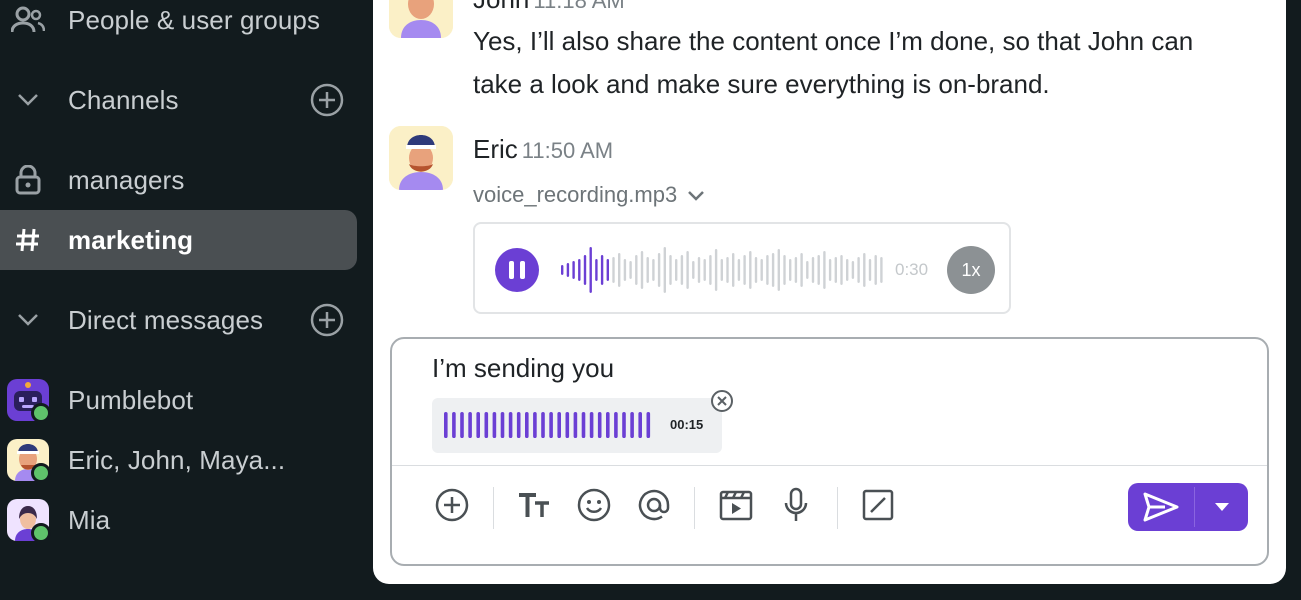 Image resolution: width=1301 pixels, height=600 pixels. I want to click on send-button, so click(1161, 507).